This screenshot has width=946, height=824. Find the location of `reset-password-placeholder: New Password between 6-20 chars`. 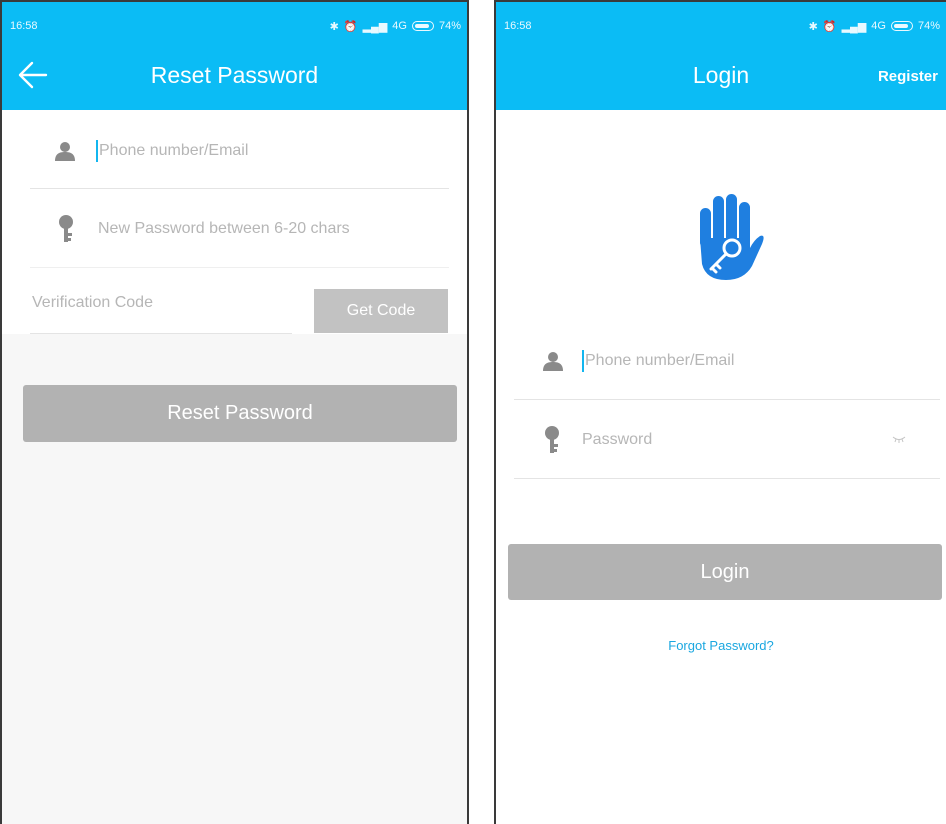

reset-password-placeholder: New Password between 6-20 chars is located at coordinates (224, 228).